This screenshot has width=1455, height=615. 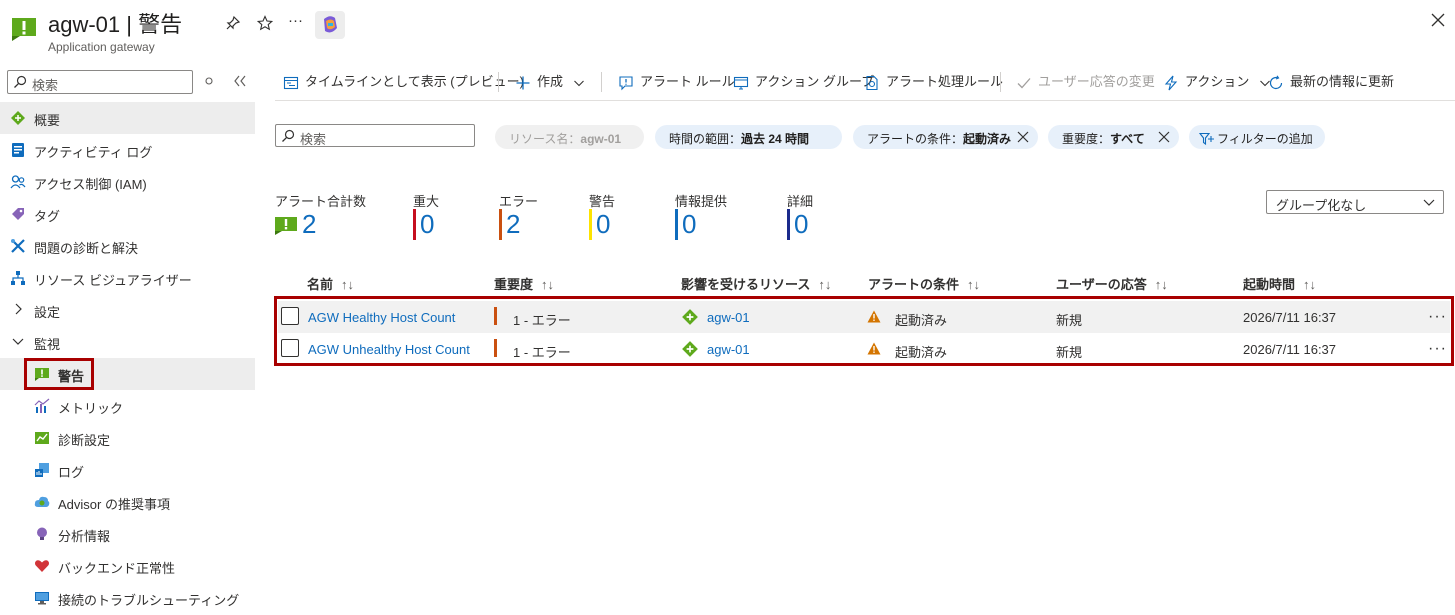 What do you see at coordinates (426, 215) in the screenshot?
I see `summary-critical: 重大 0` at bounding box center [426, 215].